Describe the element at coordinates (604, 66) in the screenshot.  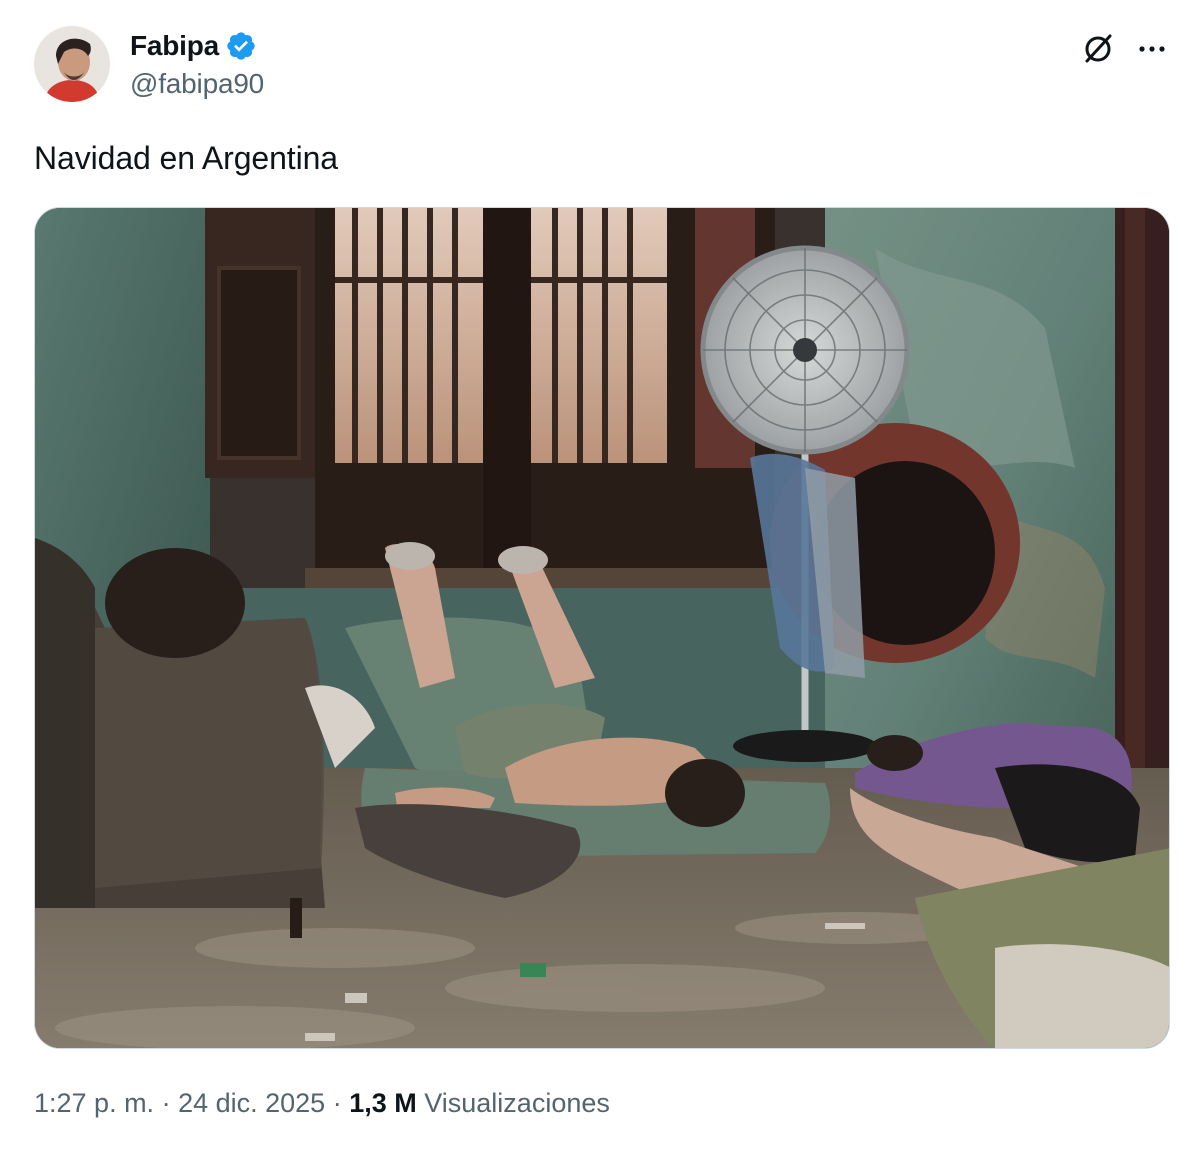
I see `tweet-header: Fabipa @fabipa90` at that location.